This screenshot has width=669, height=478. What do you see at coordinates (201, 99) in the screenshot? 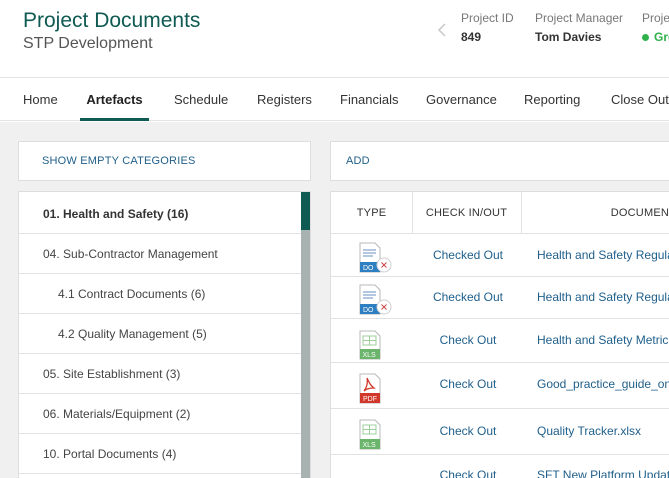
I see `tab-schedule: Schedule` at bounding box center [201, 99].